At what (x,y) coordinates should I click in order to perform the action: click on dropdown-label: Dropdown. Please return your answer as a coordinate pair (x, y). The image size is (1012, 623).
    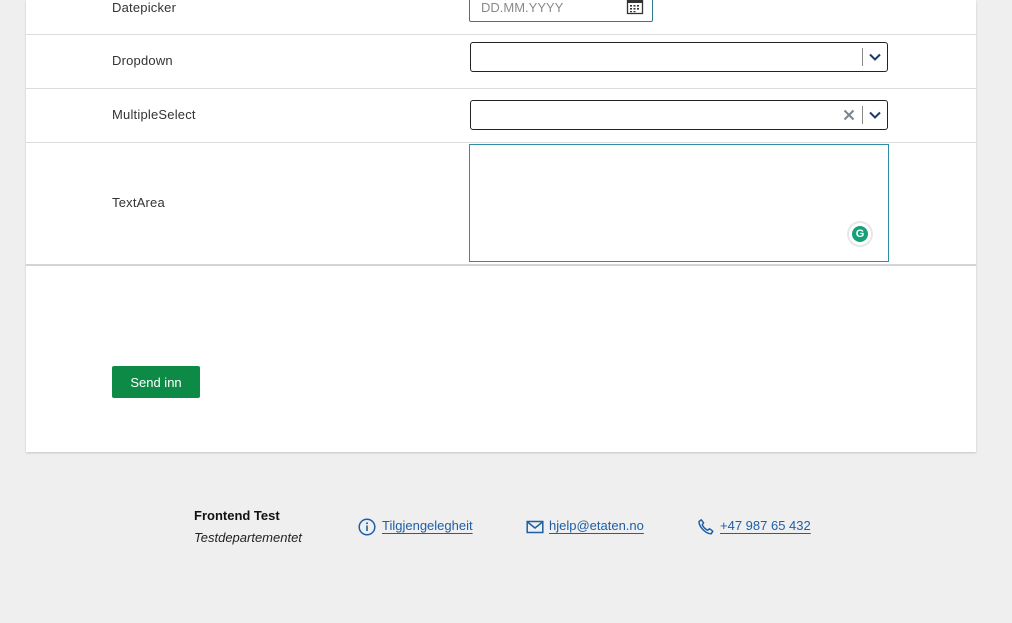
    Looking at the image, I should click on (142, 60).